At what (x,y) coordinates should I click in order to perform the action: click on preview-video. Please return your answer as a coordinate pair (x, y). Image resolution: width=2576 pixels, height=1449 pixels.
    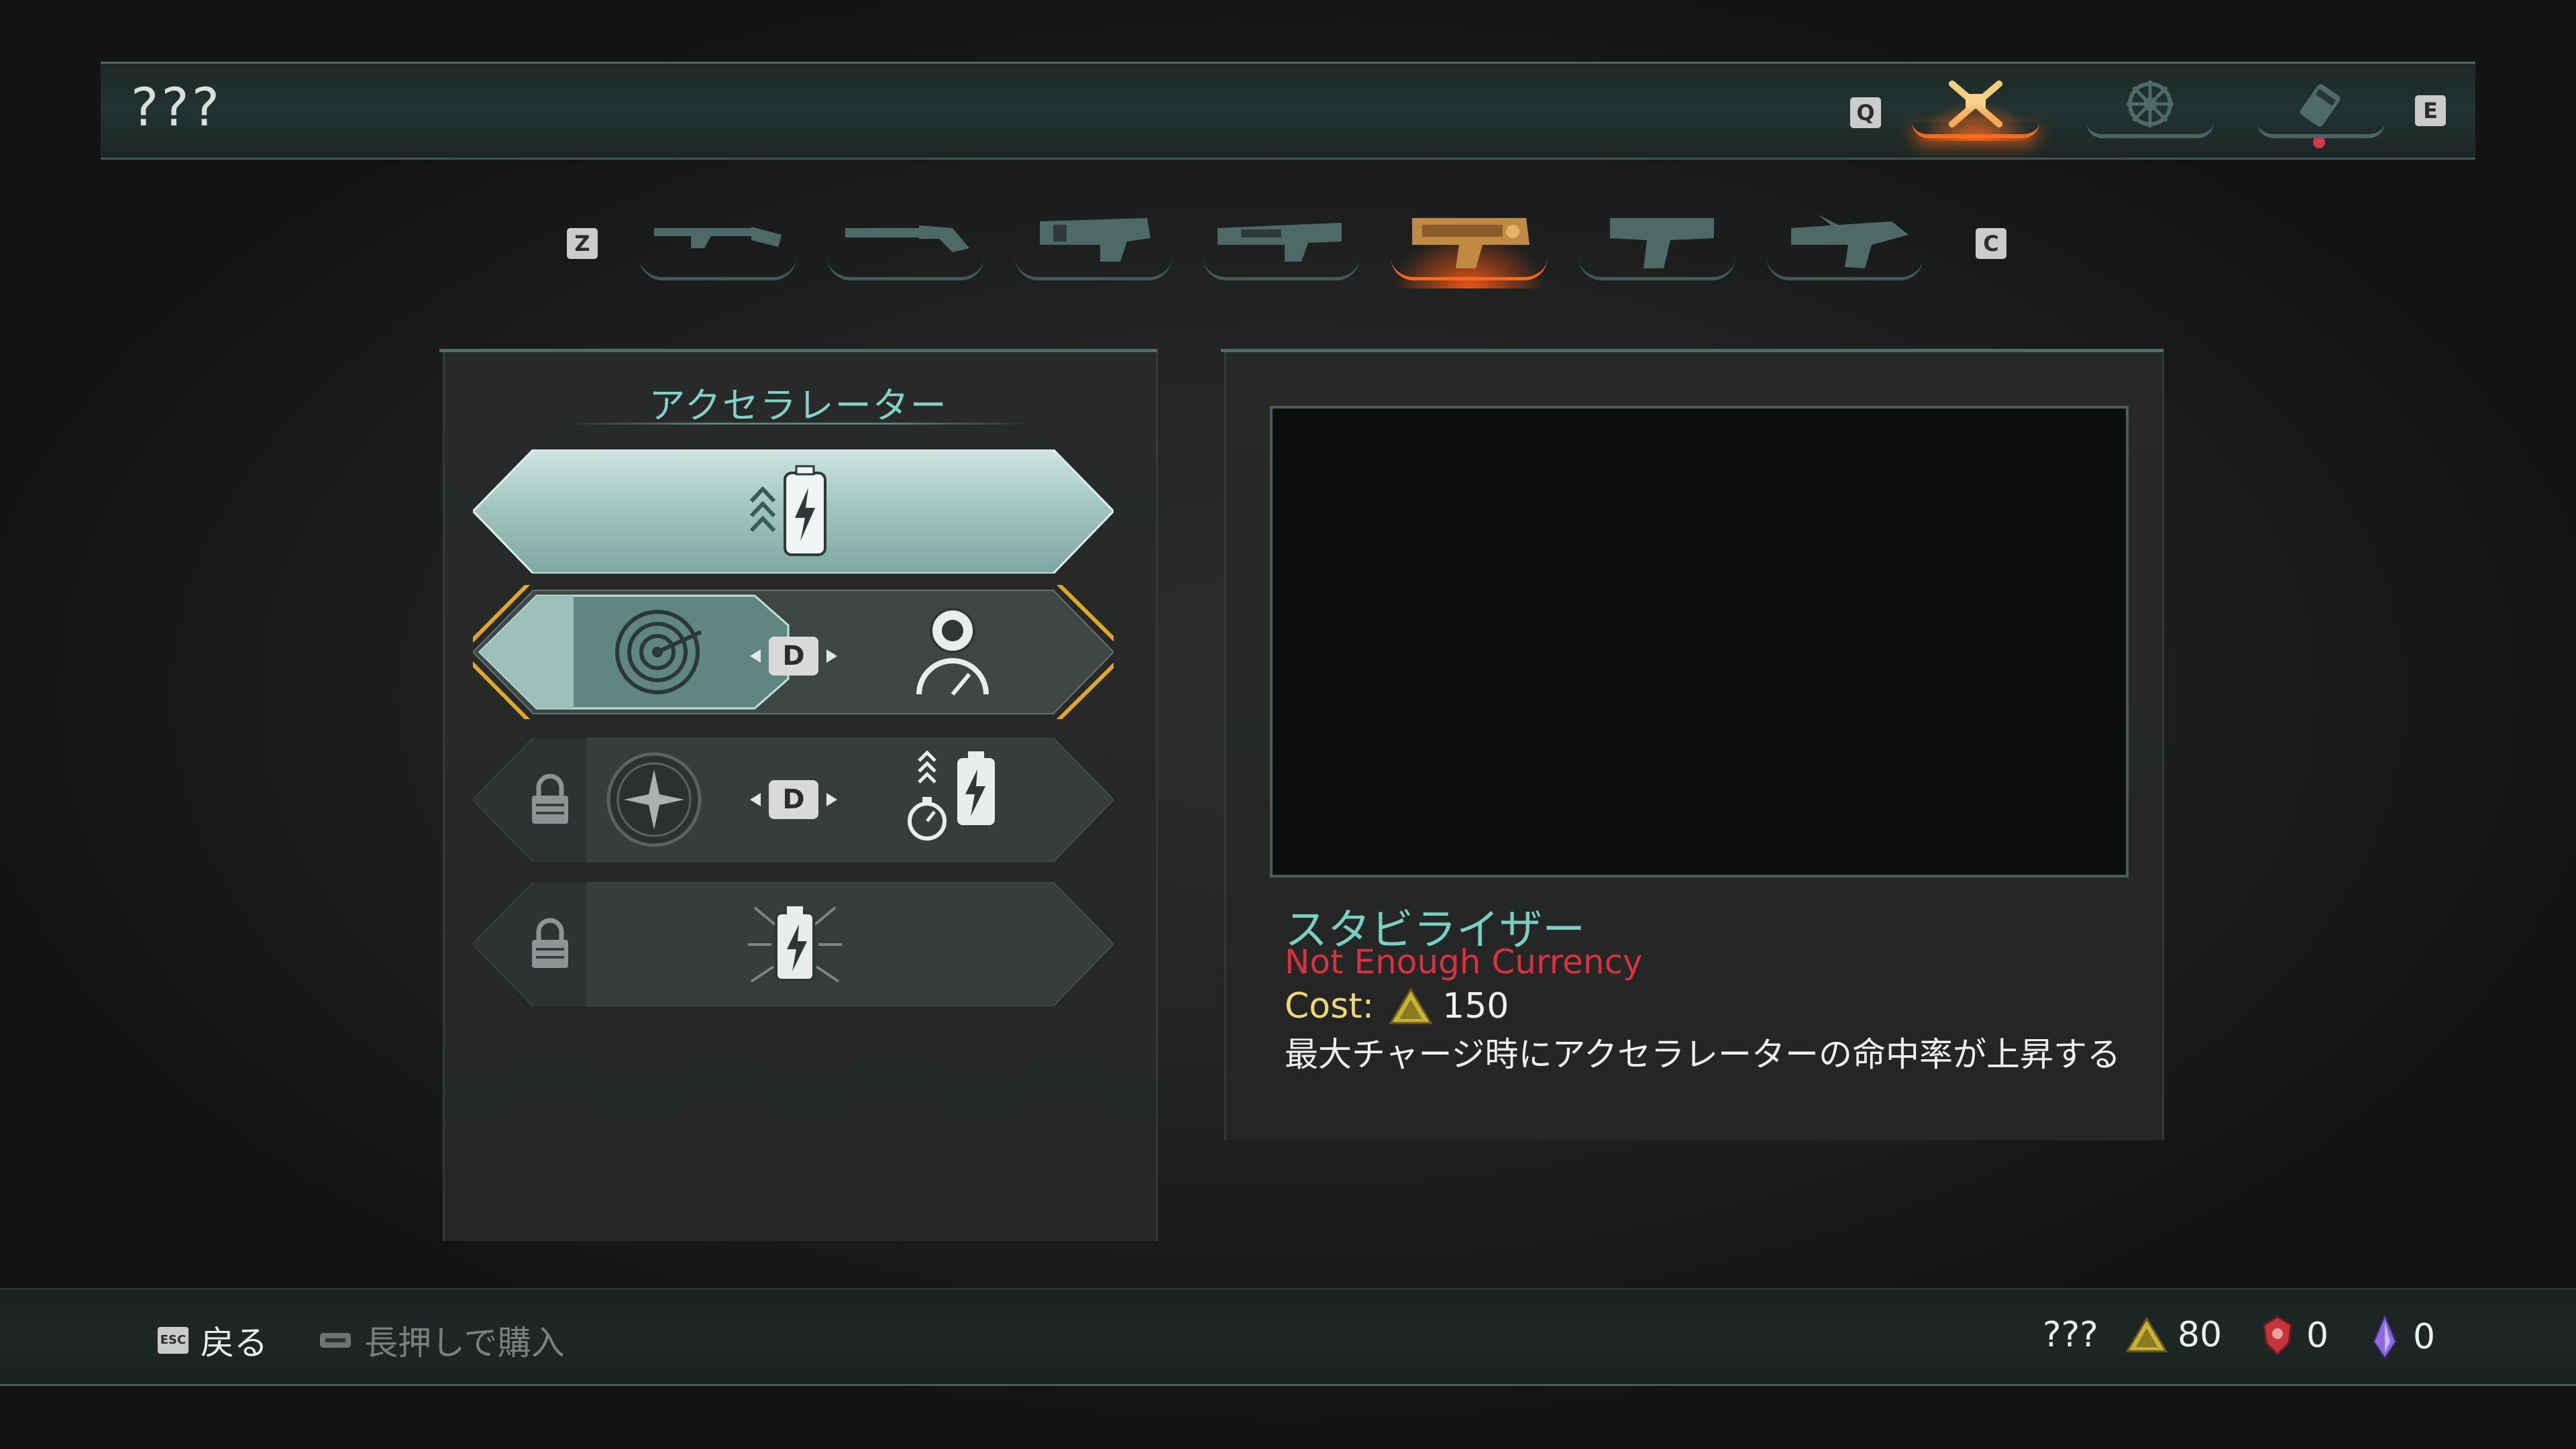
    Looking at the image, I should click on (1699, 641).